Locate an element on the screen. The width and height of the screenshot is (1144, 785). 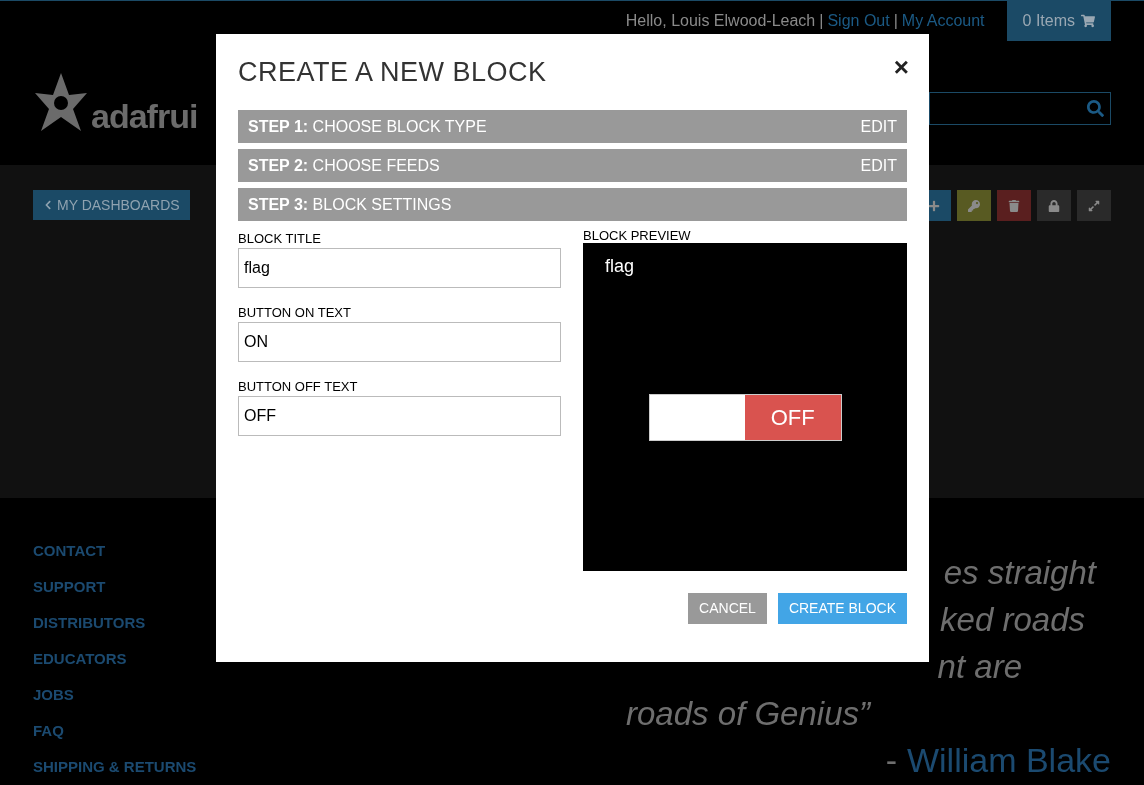
quote-text: es straight is located at coordinates (1019, 573).